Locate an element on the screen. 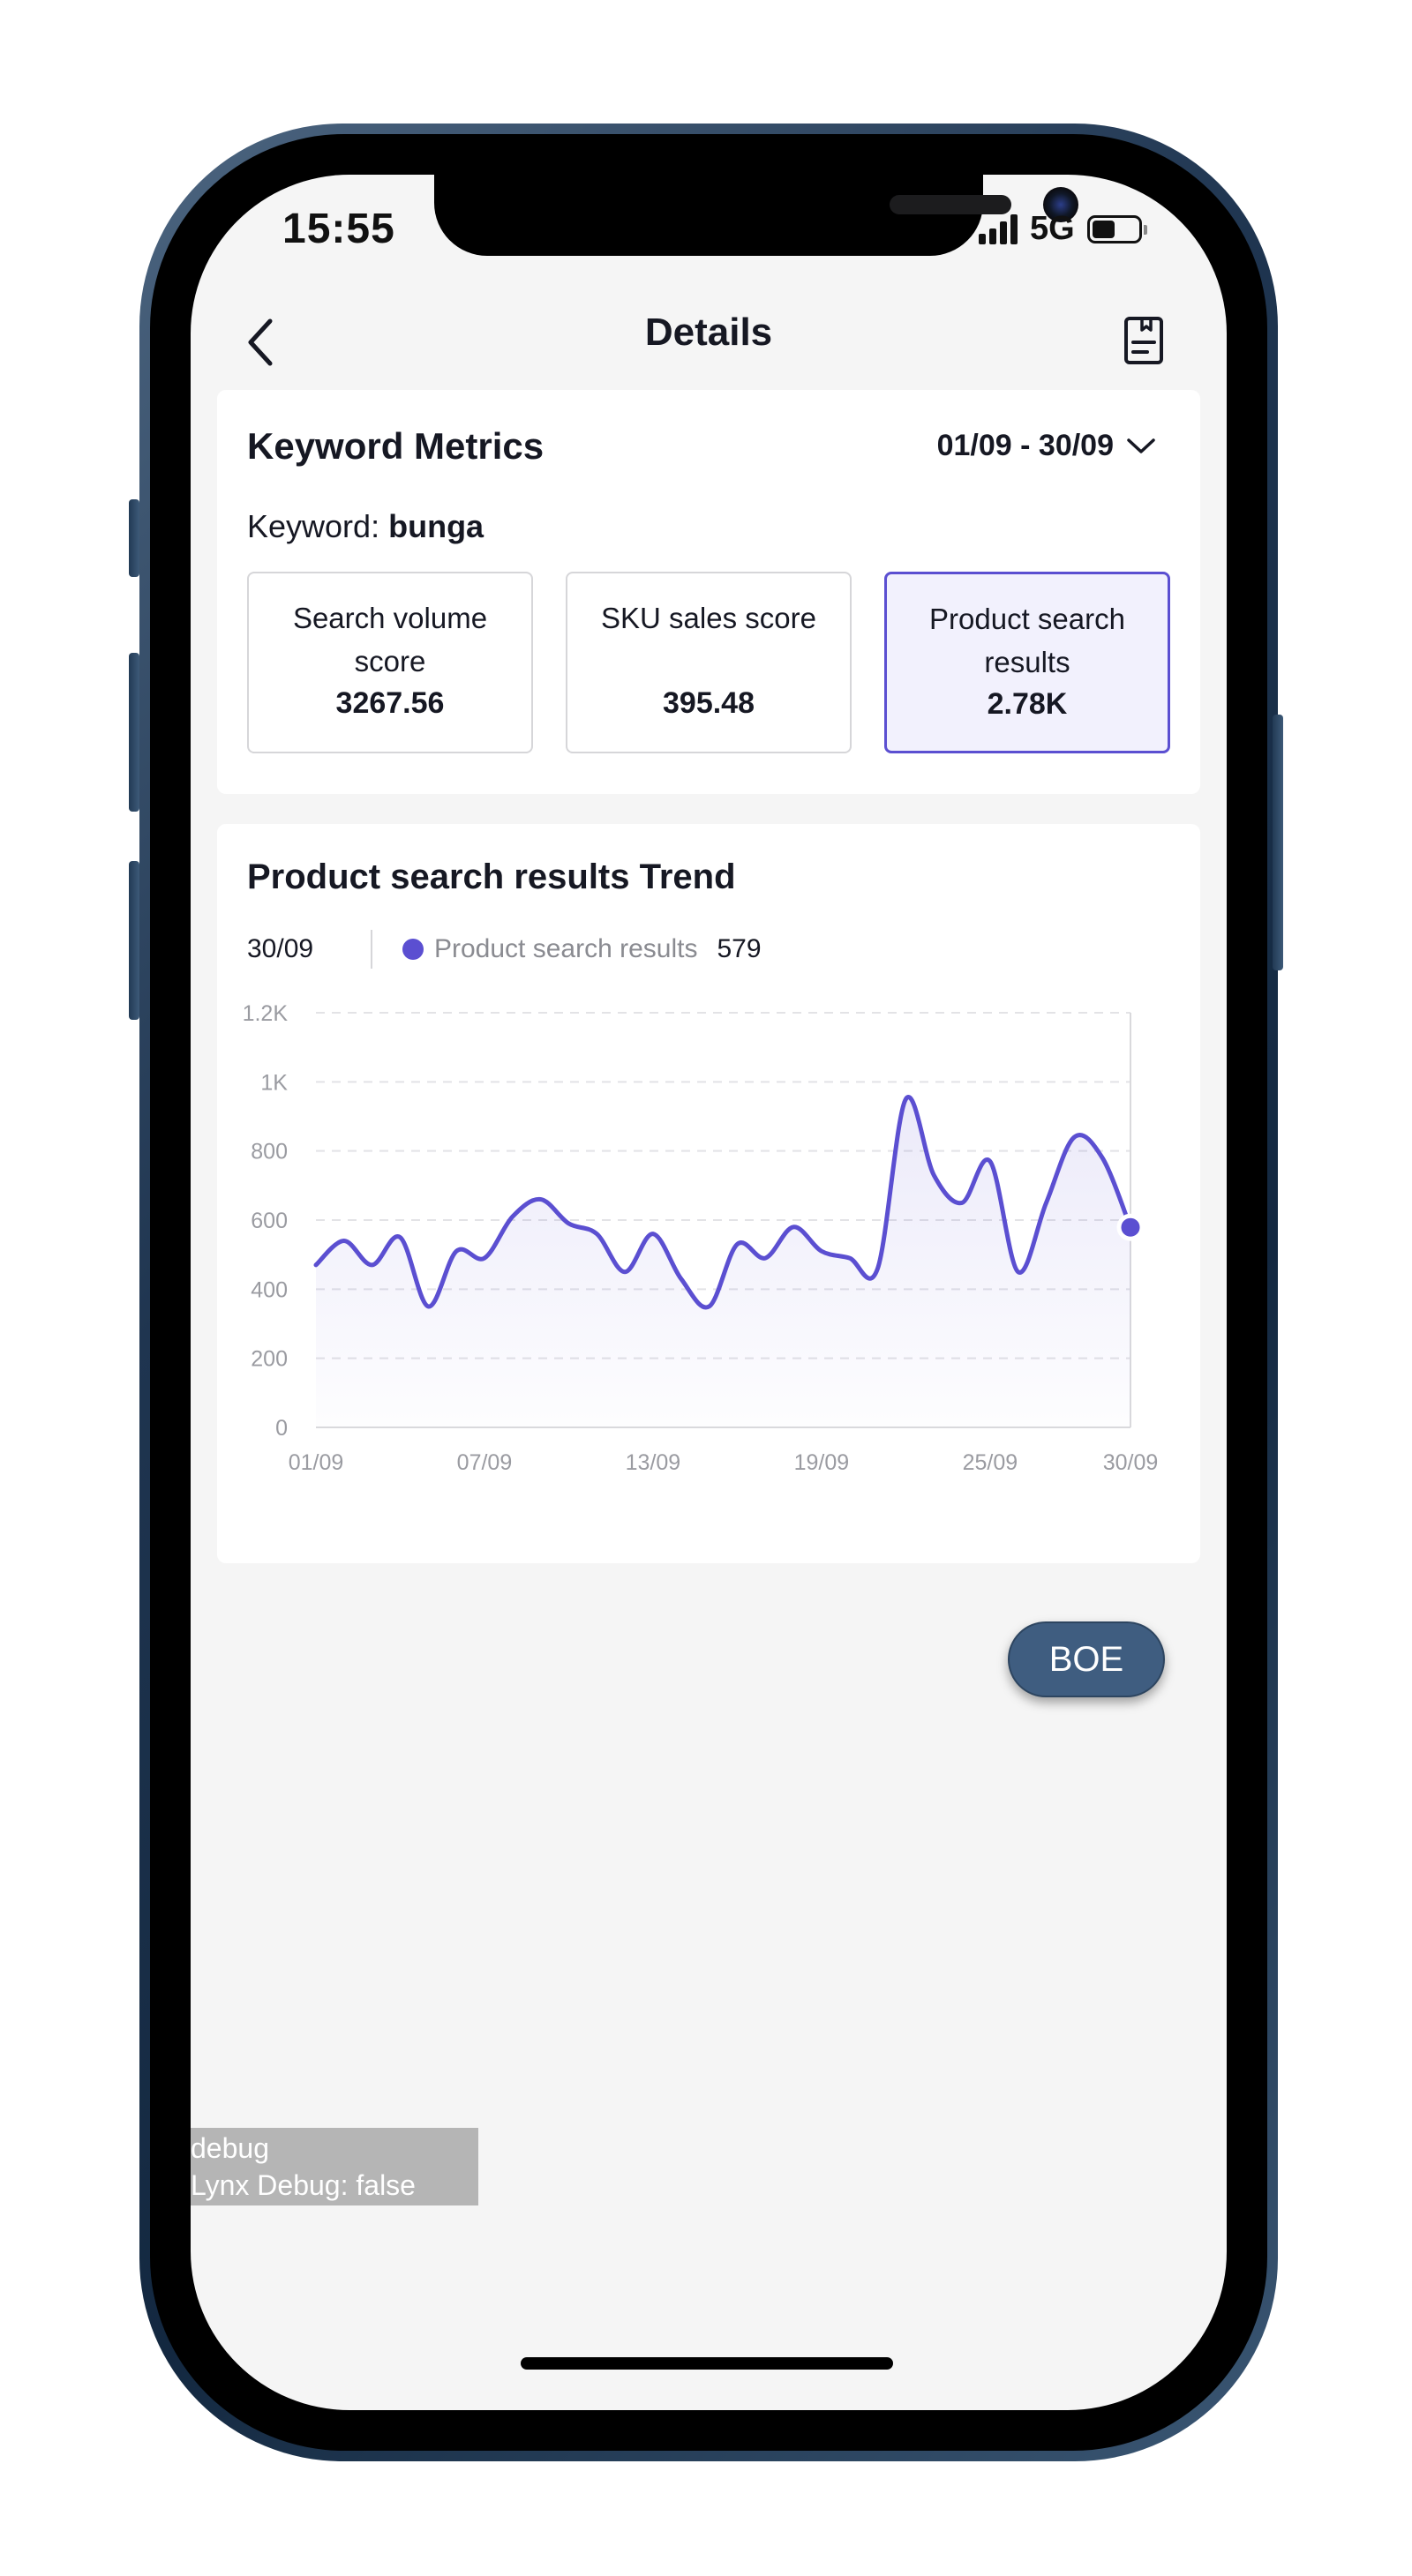 The image size is (1412, 2576). signal-icon is located at coordinates (998, 229).